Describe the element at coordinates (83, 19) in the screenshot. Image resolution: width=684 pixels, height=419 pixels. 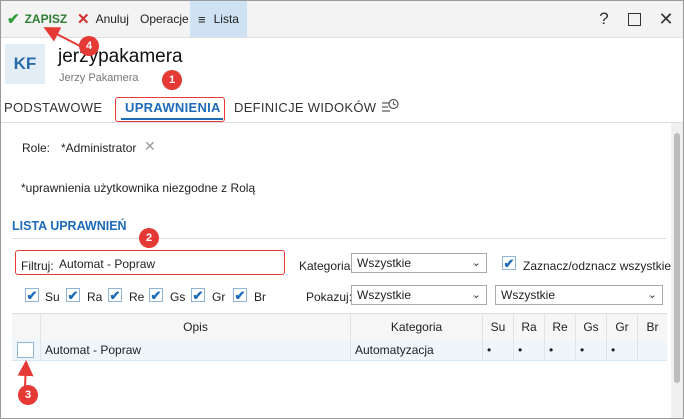
I see `cancel-icon: ✕` at that location.